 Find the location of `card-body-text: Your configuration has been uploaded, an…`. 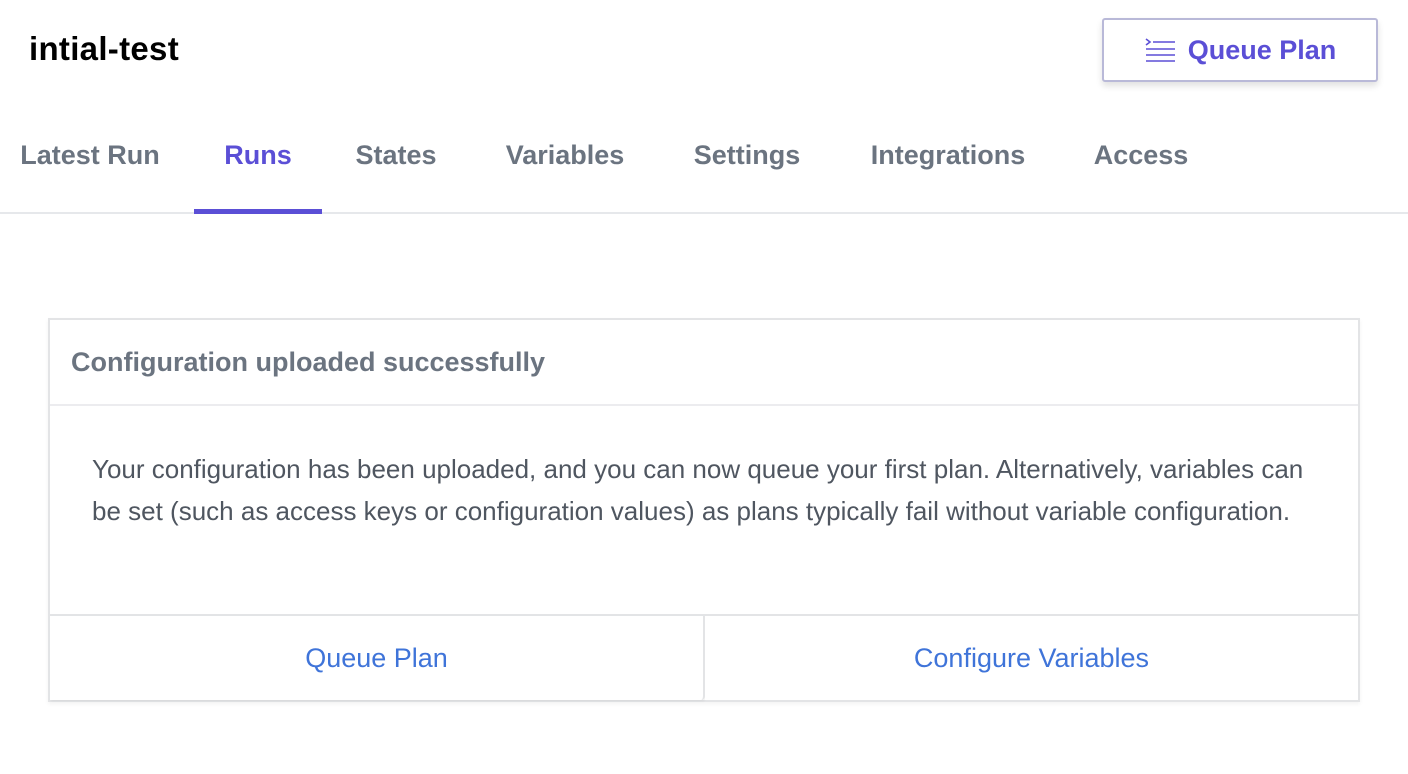

card-body-text: Your configuration has been uploaded, an… is located at coordinates (698, 490).